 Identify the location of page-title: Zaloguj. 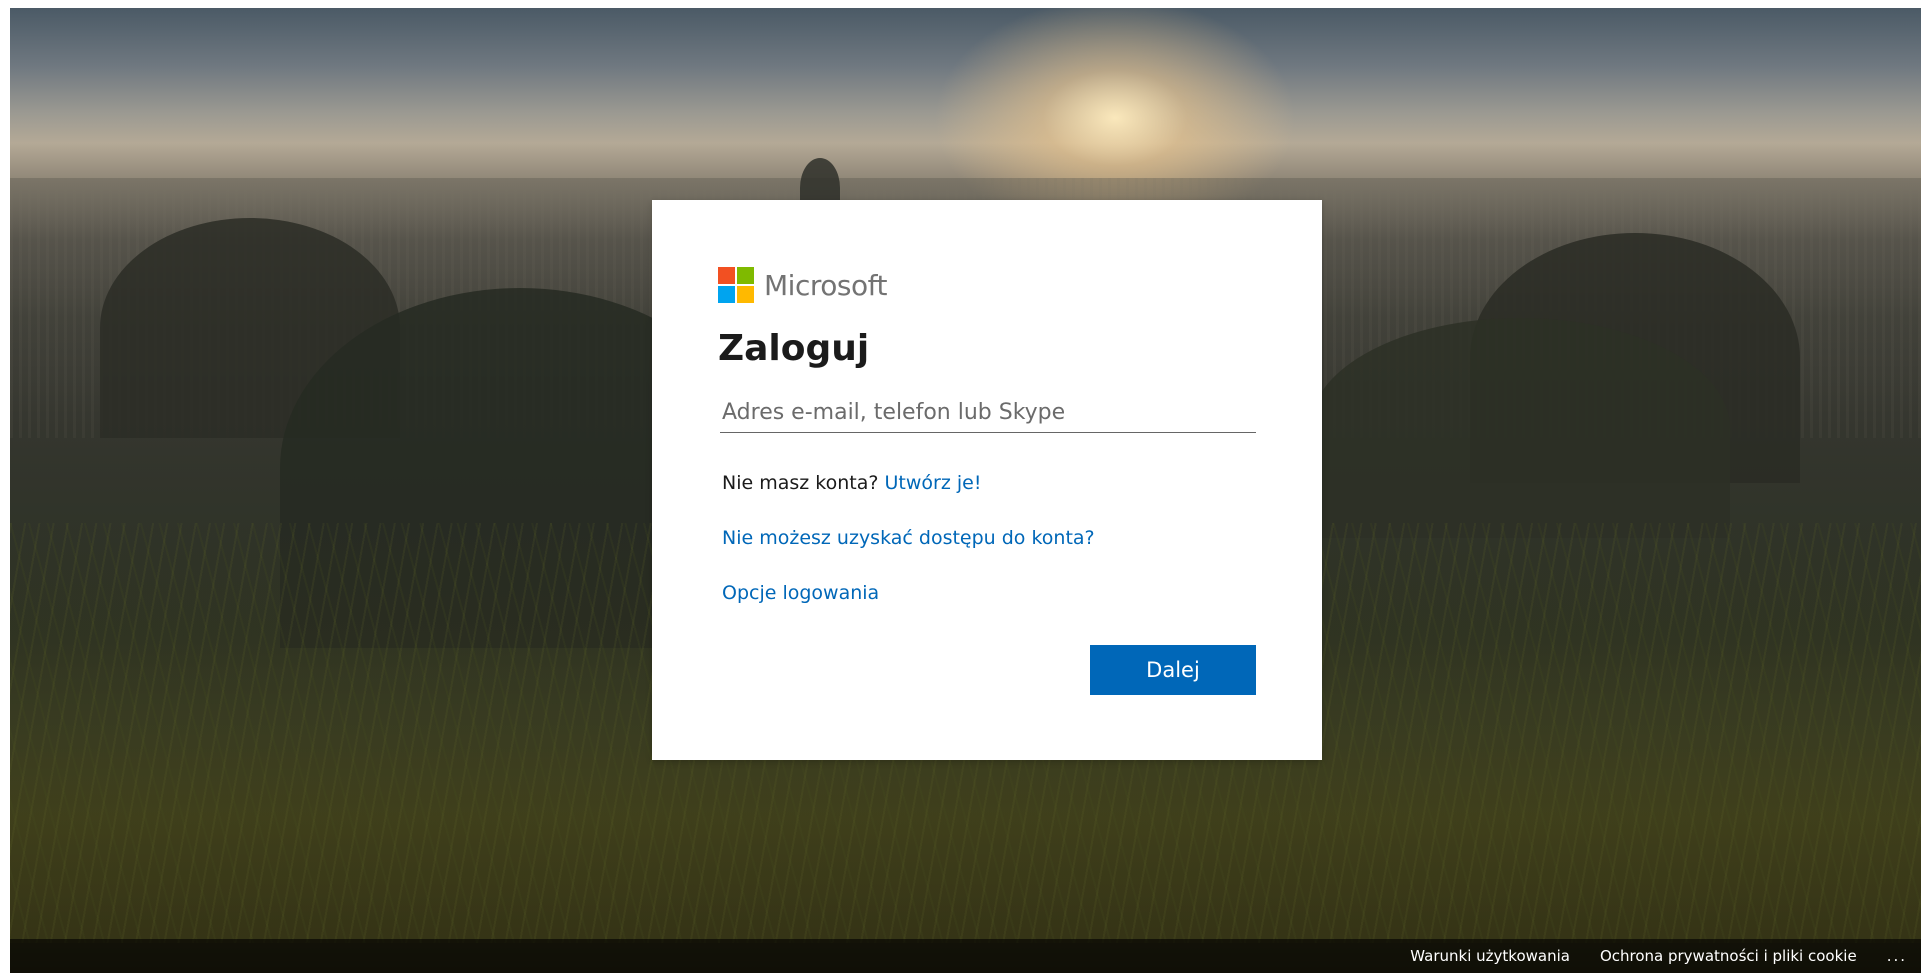
(794, 348).